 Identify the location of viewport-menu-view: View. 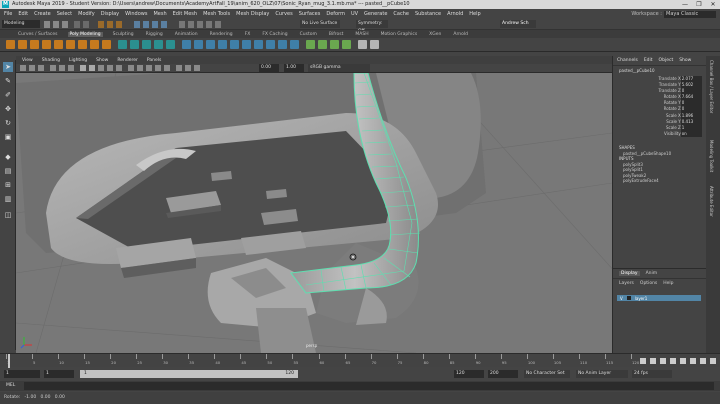
(27, 60).